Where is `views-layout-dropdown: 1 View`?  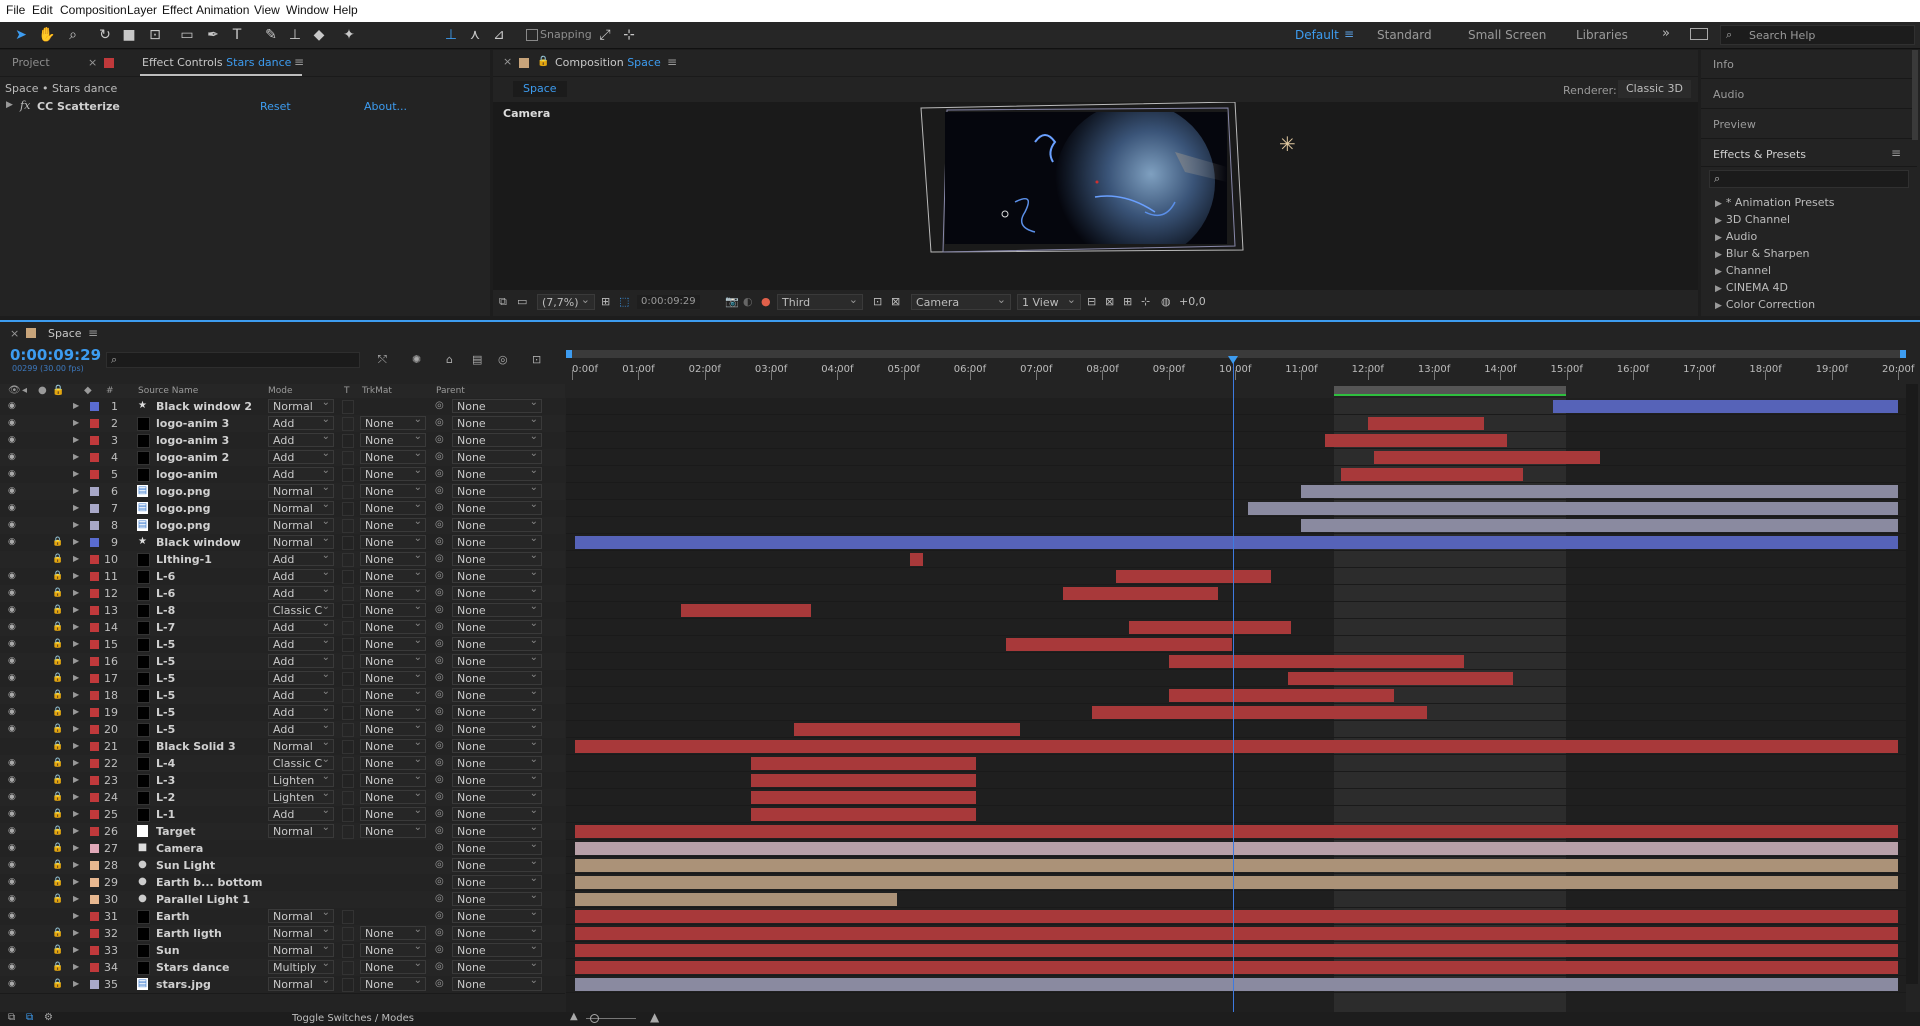 views-layout-dropdown: 1 View is located at coordinates (1049, 301).